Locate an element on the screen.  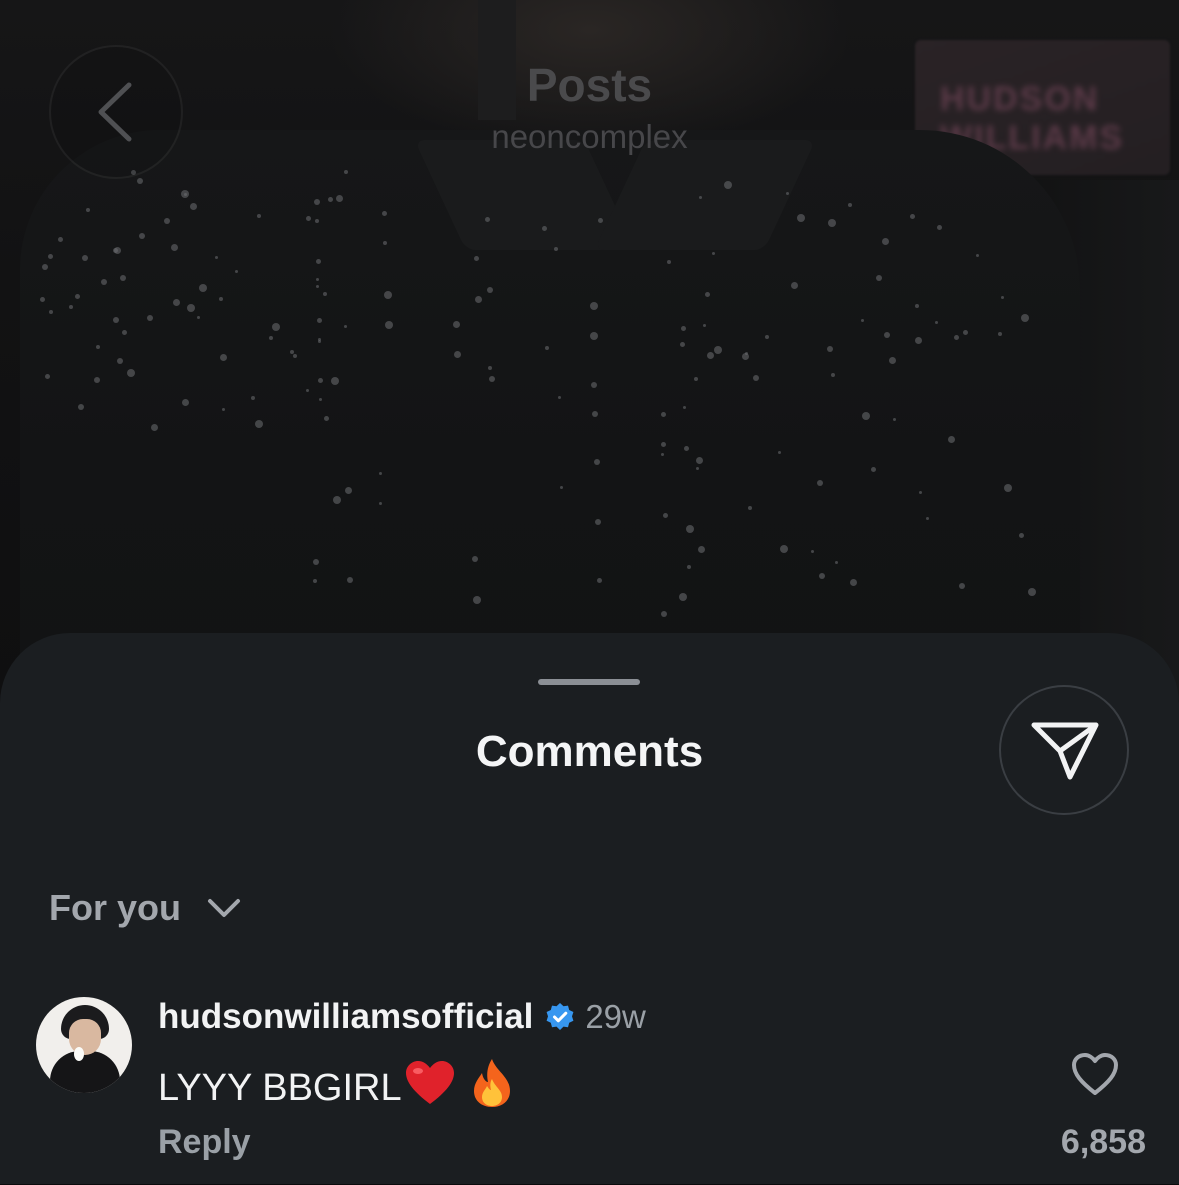
comment-username: hudsonwilliamsofficial is located at coordinates (345, 1017).